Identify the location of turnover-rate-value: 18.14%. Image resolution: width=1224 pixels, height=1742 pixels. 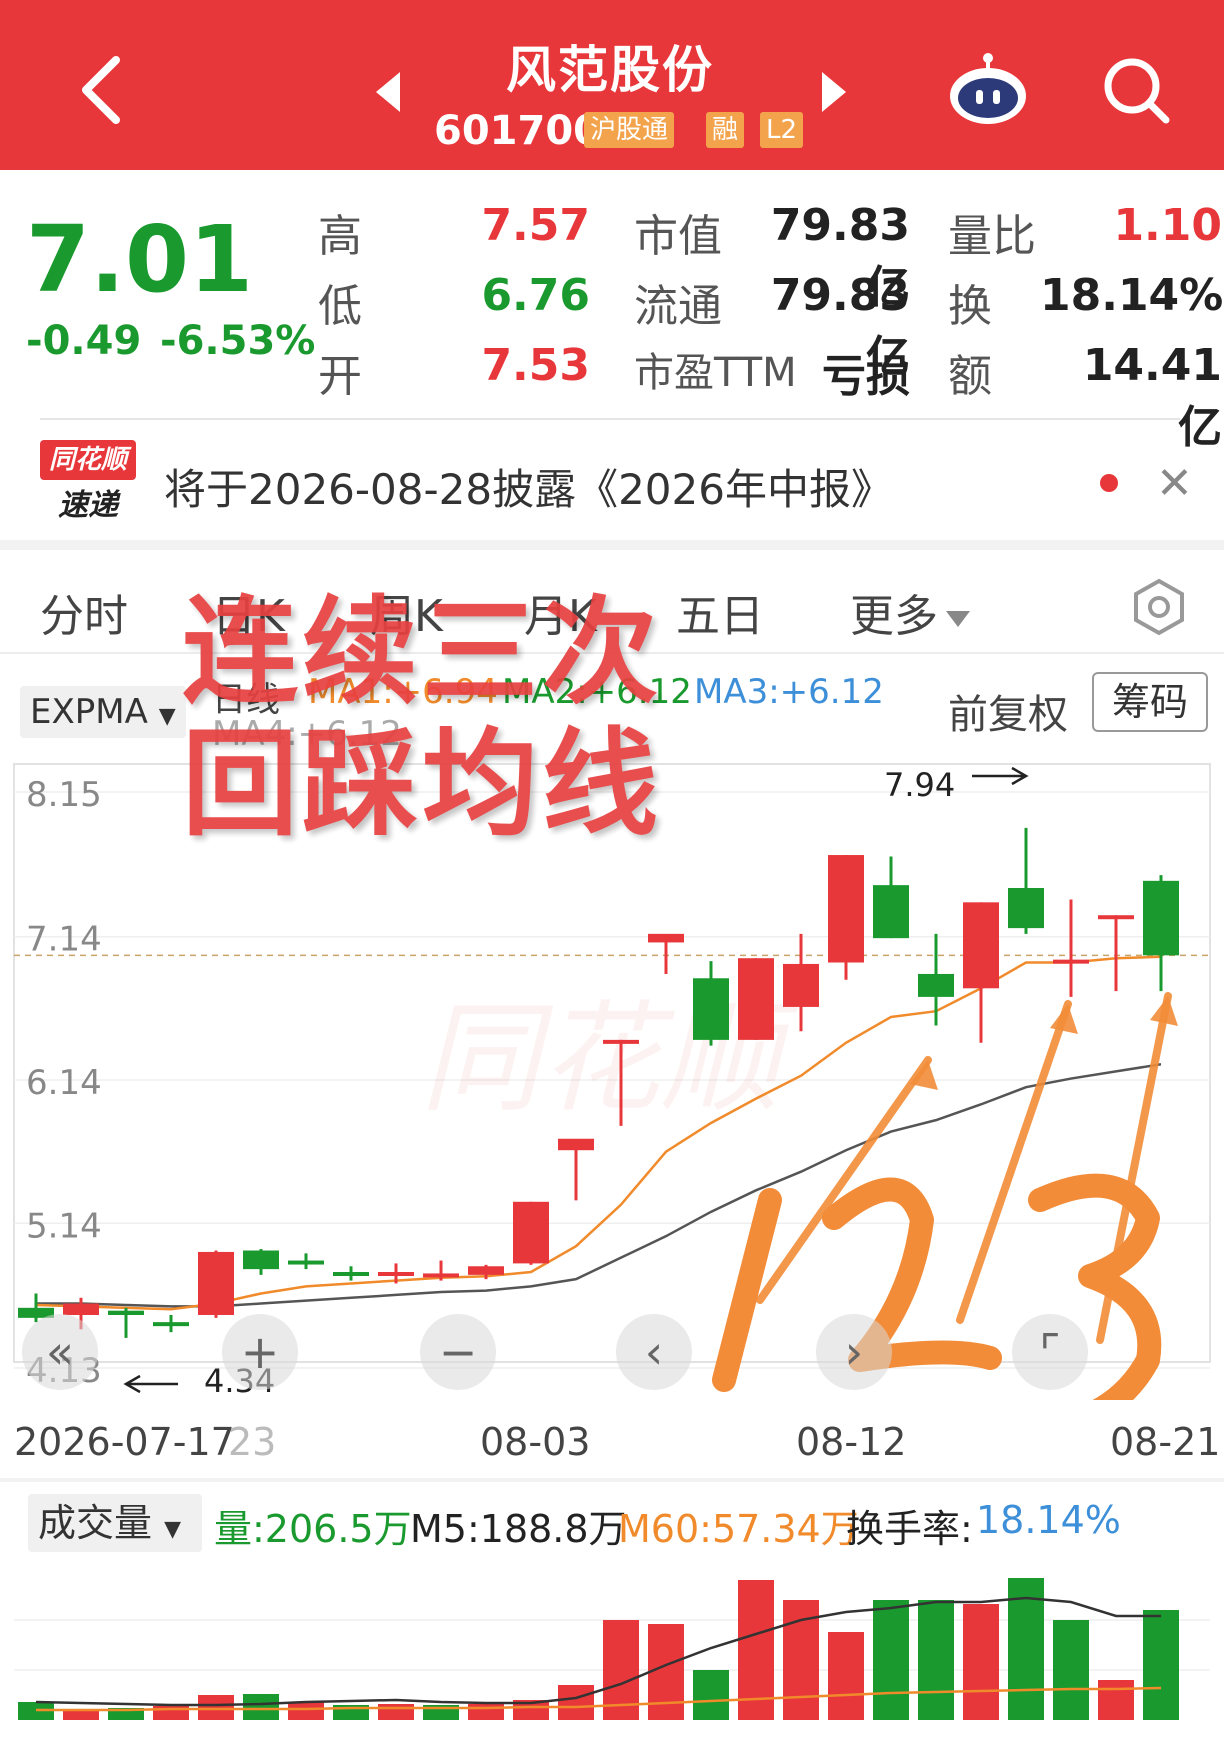
(1048, 1520).